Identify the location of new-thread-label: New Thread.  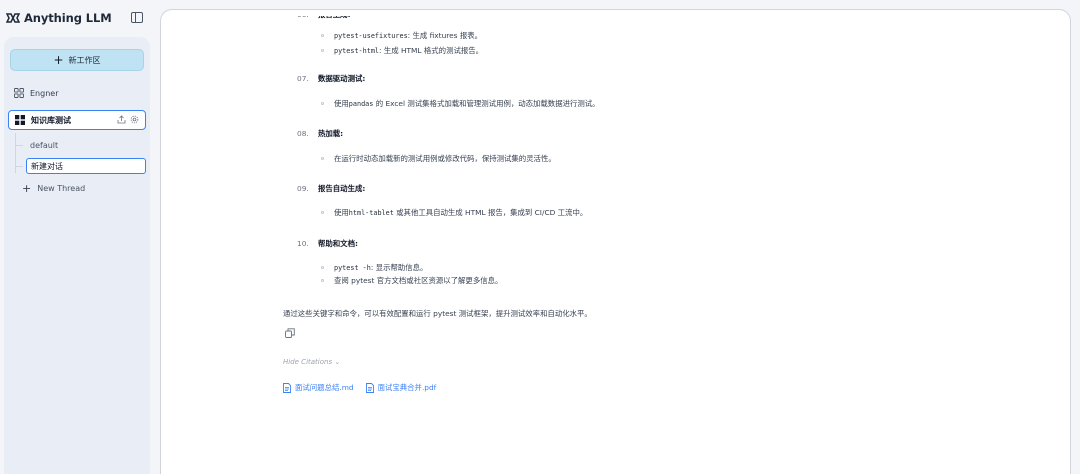
(61, 188).